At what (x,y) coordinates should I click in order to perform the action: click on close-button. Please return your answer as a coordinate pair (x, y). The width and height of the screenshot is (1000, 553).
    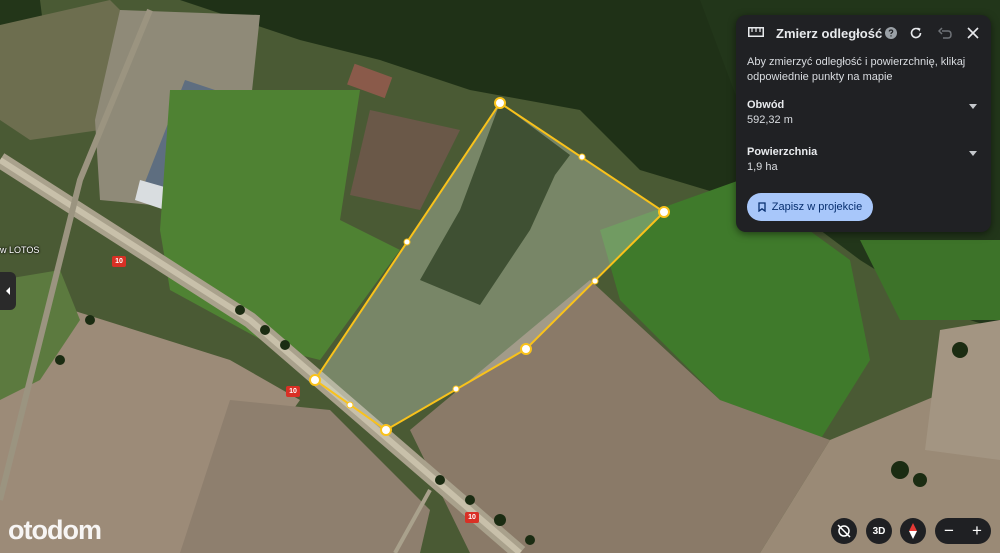
    Looking at the image, I should click on (973, 33).